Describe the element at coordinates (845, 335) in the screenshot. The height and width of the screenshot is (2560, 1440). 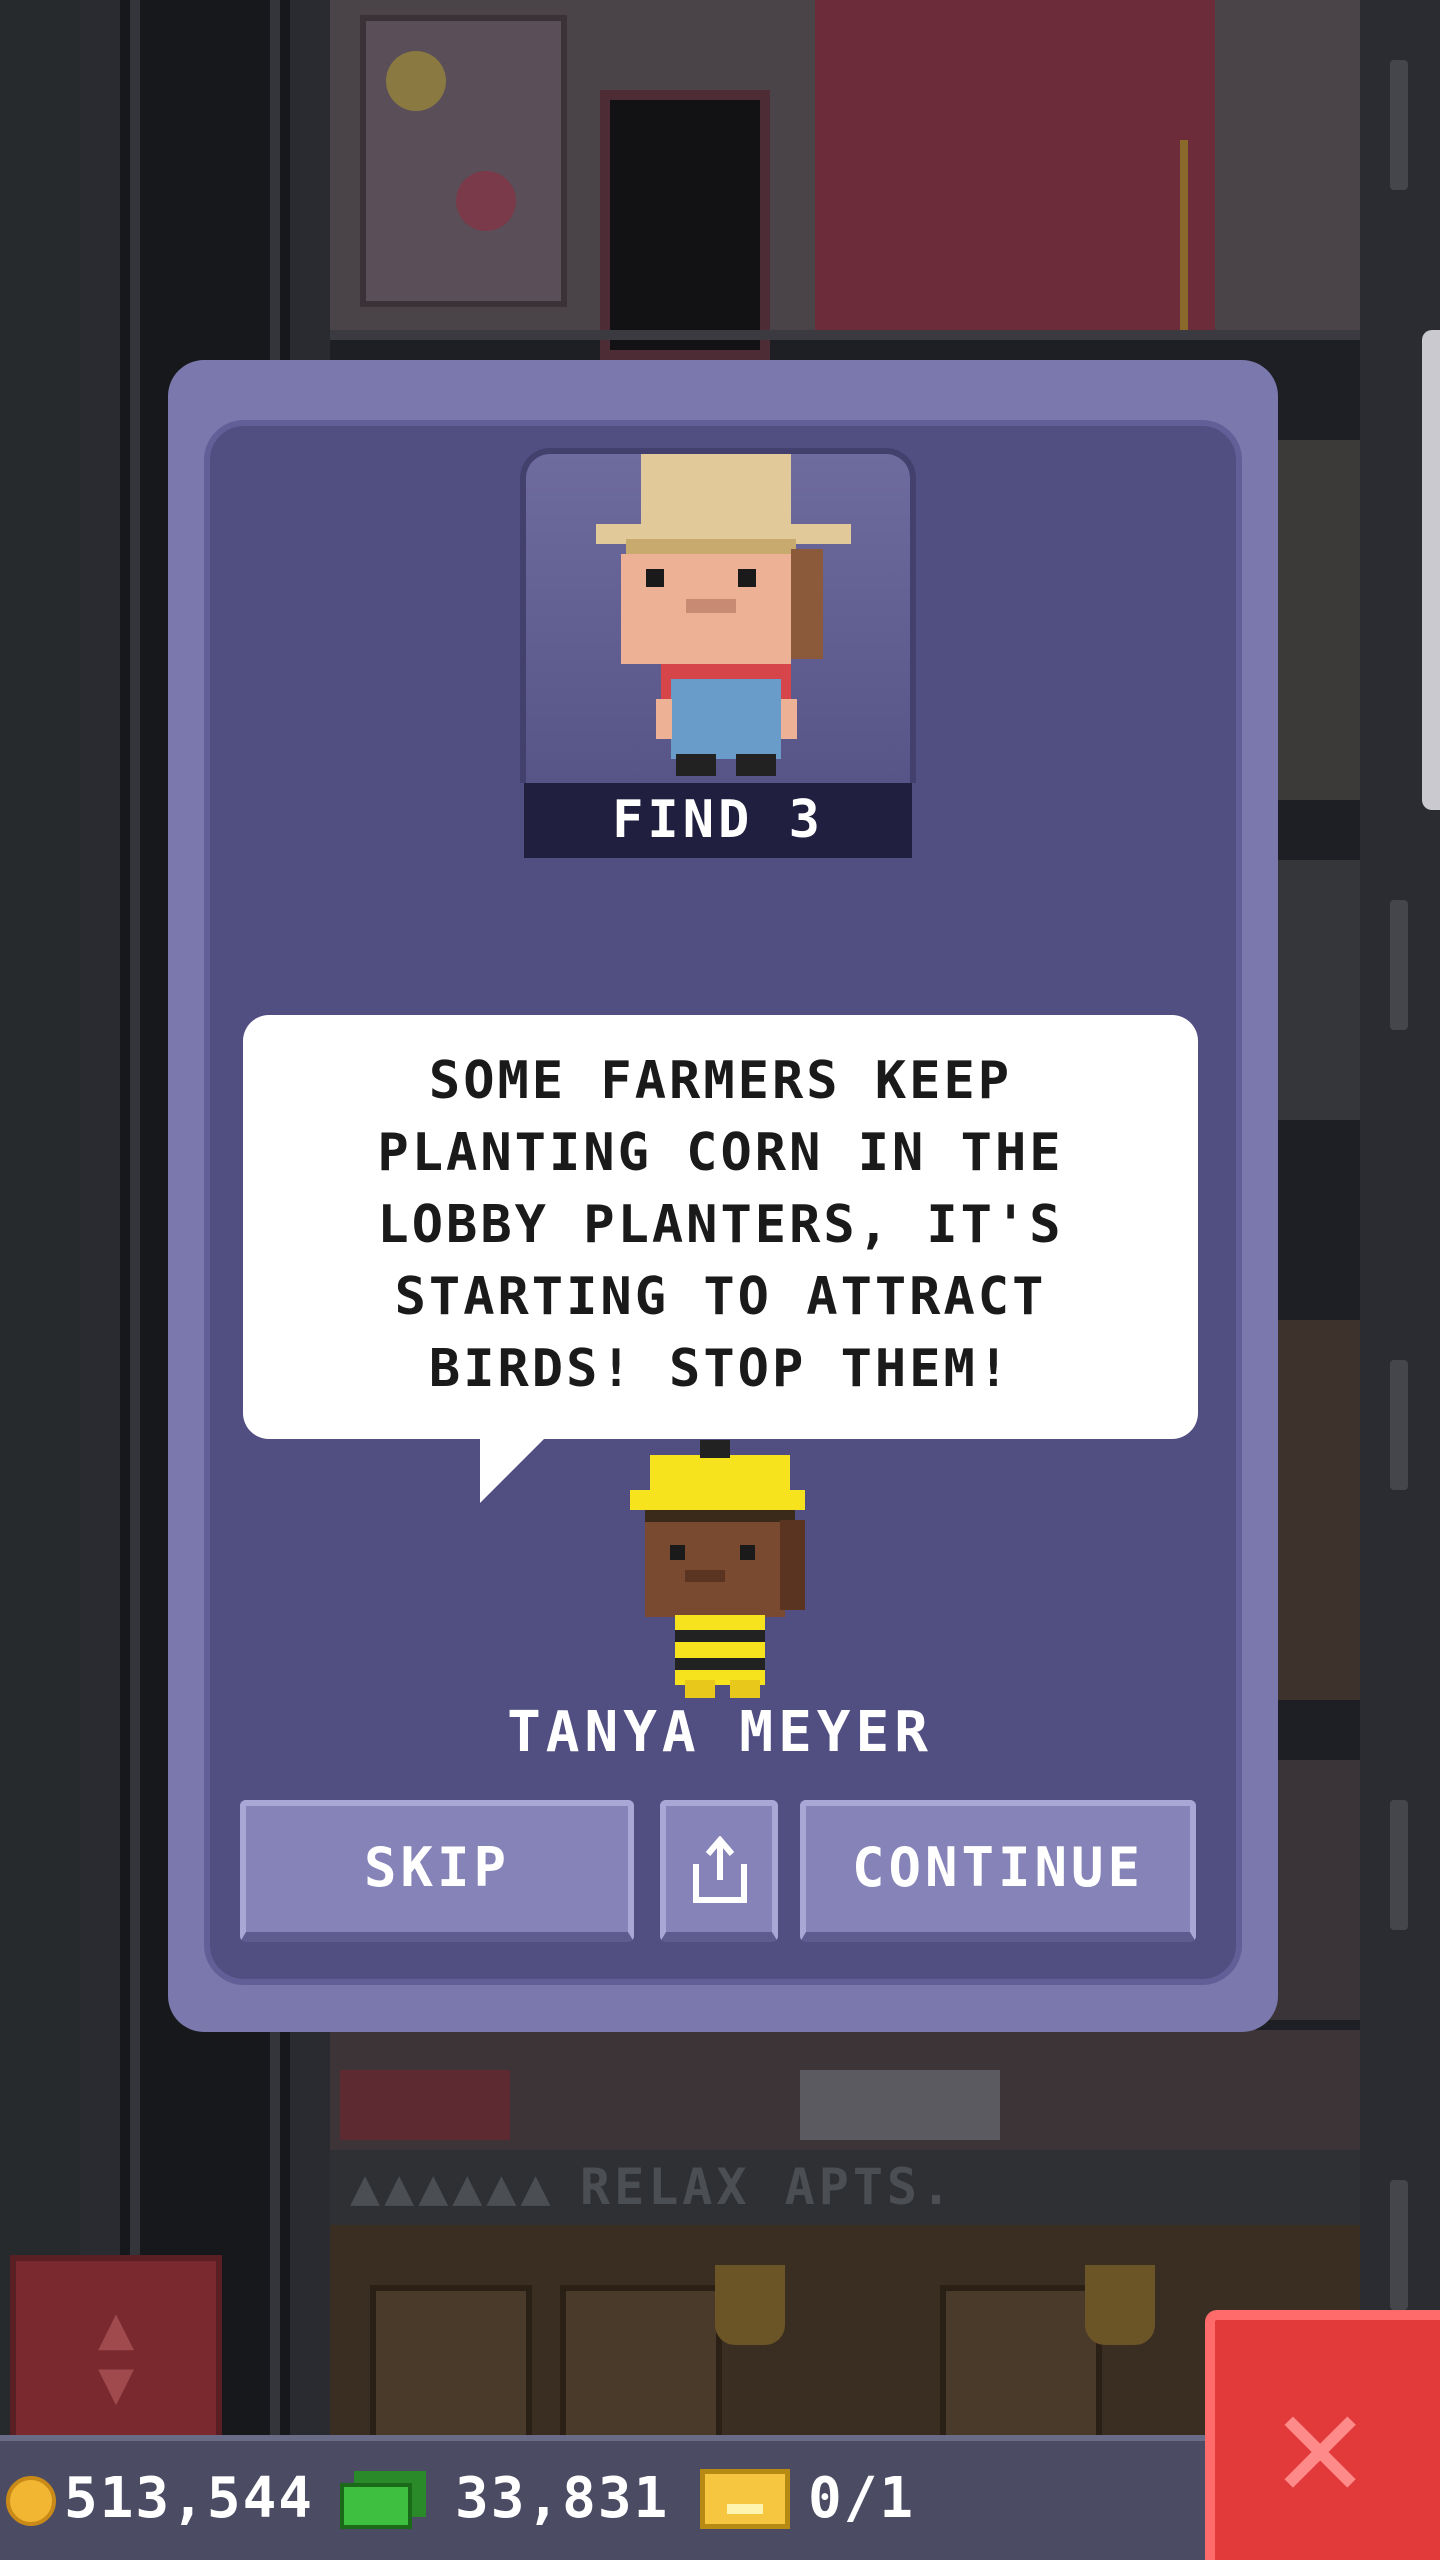
I see `floor-divider` at that location.